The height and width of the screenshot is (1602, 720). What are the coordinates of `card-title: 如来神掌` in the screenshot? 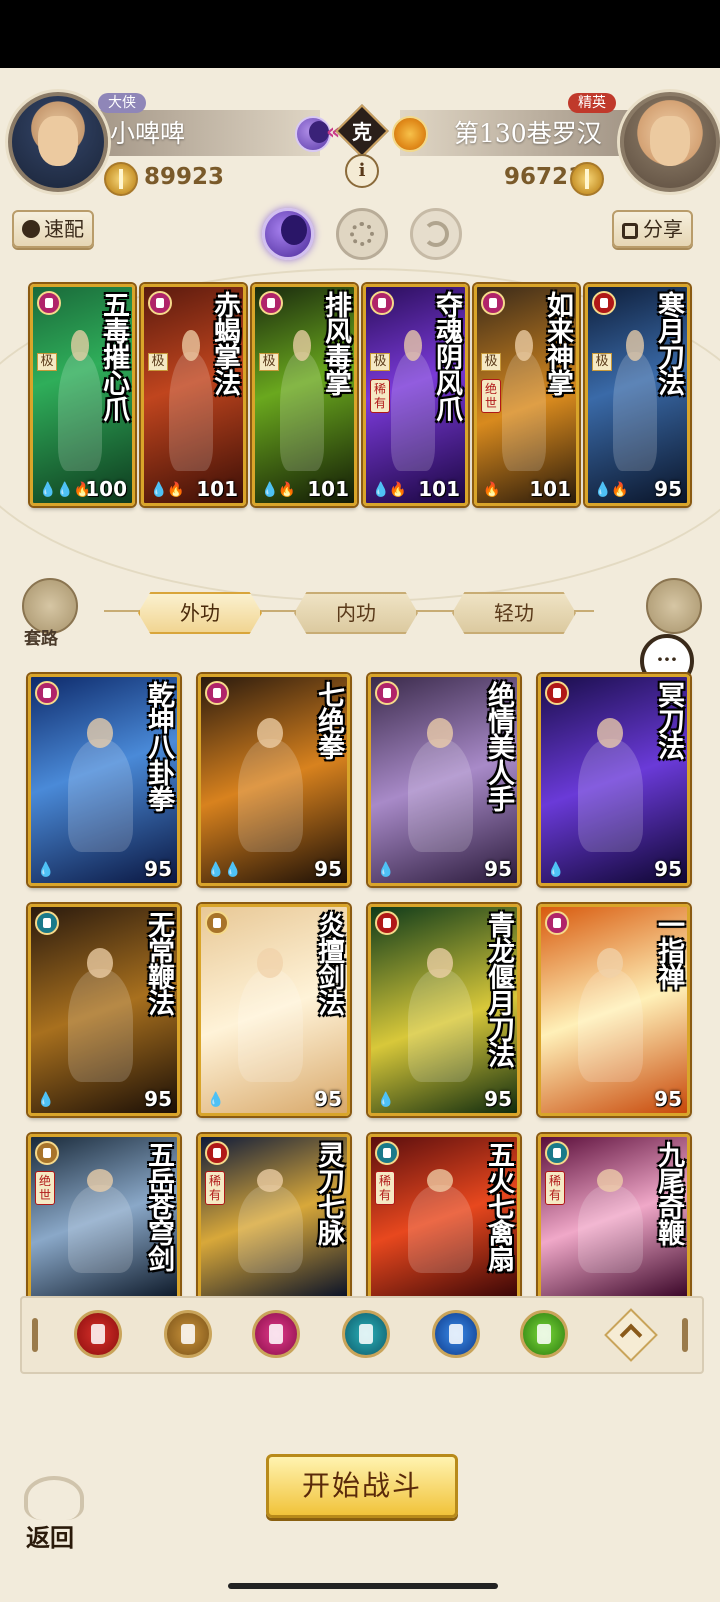 It's located at (557, 343).